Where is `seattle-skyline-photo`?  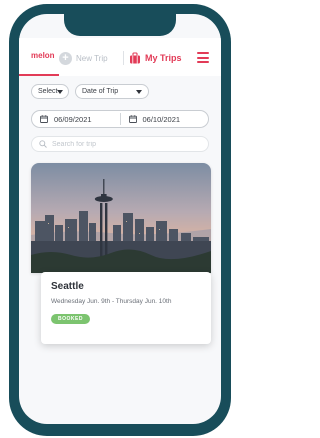
seattle-skyline-photo is located at coordinates (121, 218).